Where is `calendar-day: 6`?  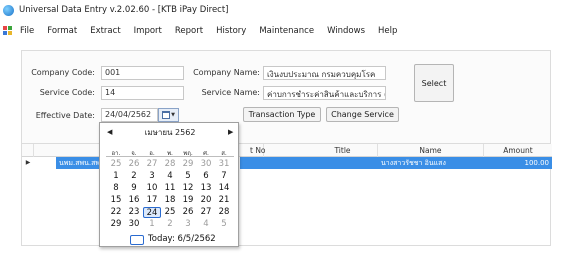 calendar-day: 6 is located at coordinates (206, 176).